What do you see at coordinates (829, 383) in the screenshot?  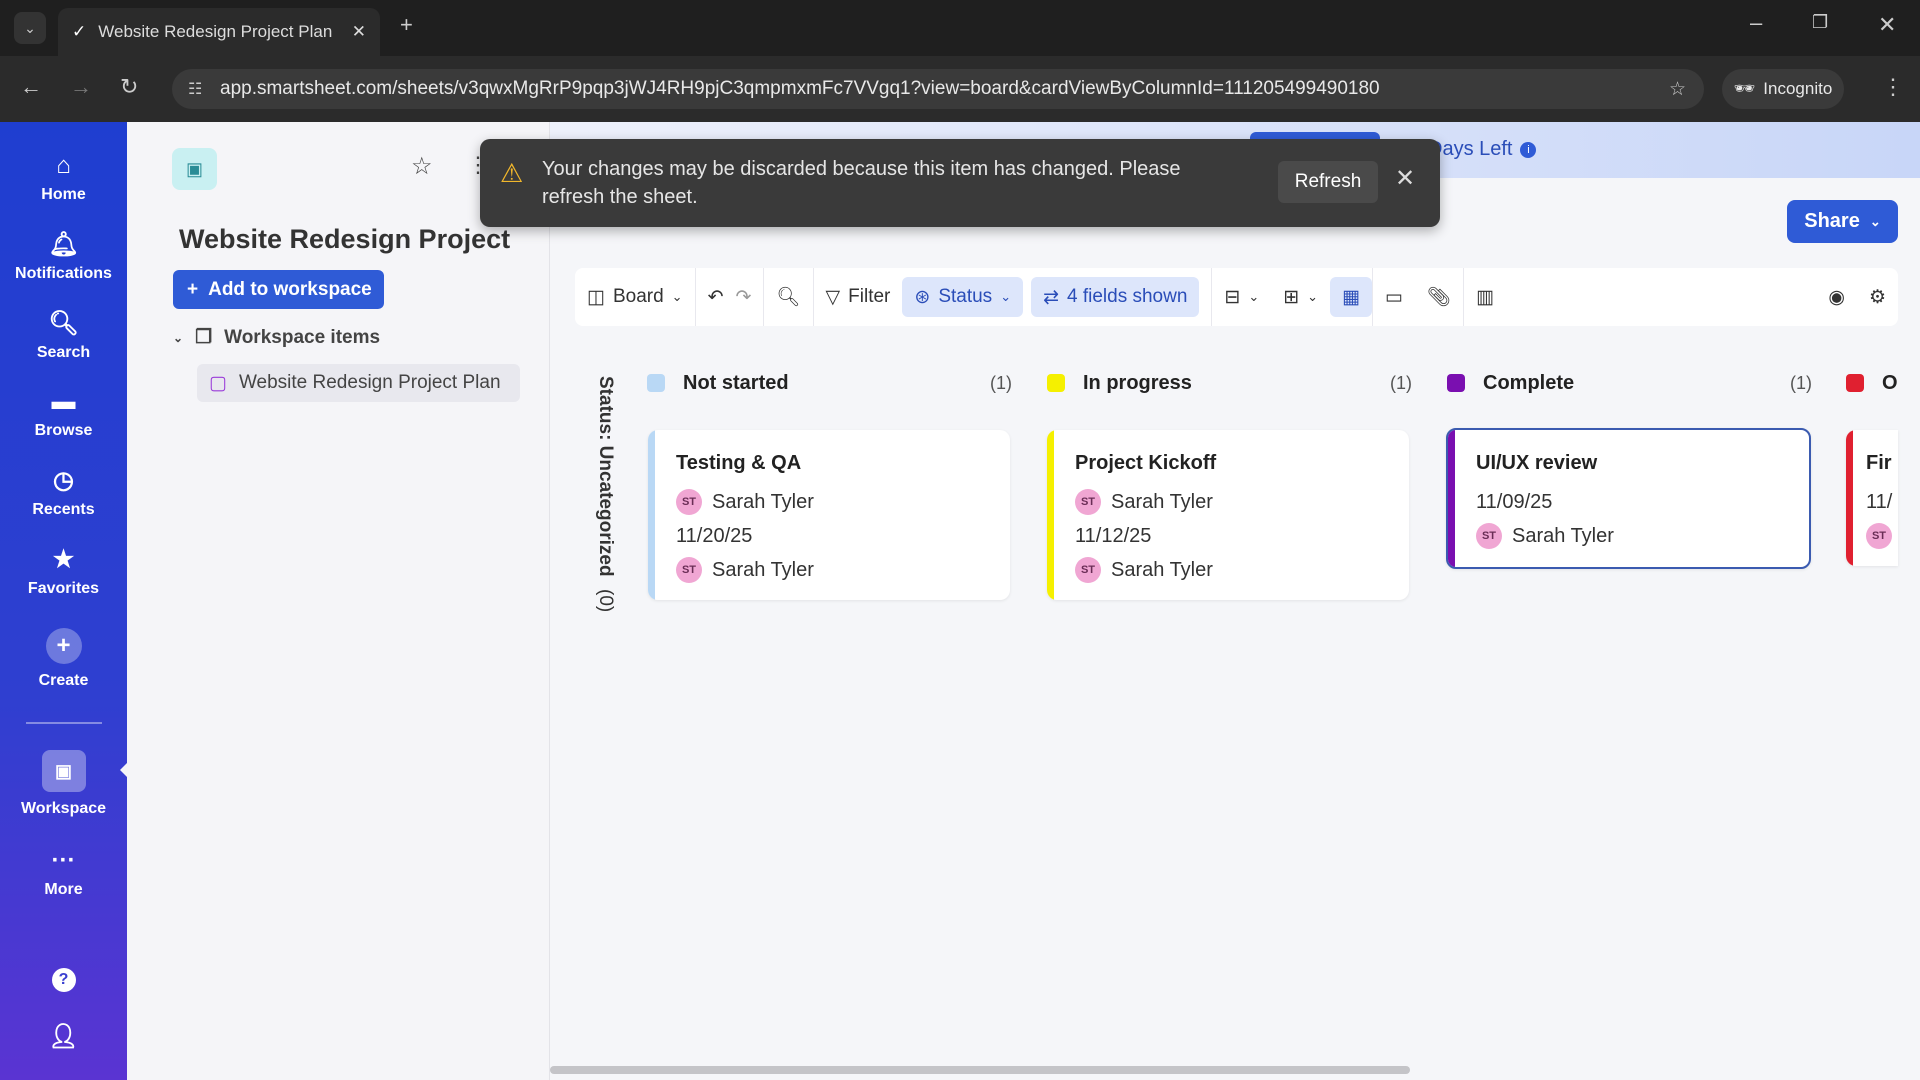 I see `column-header-not-started: Not started (1)` at bounding box center [829, 383].